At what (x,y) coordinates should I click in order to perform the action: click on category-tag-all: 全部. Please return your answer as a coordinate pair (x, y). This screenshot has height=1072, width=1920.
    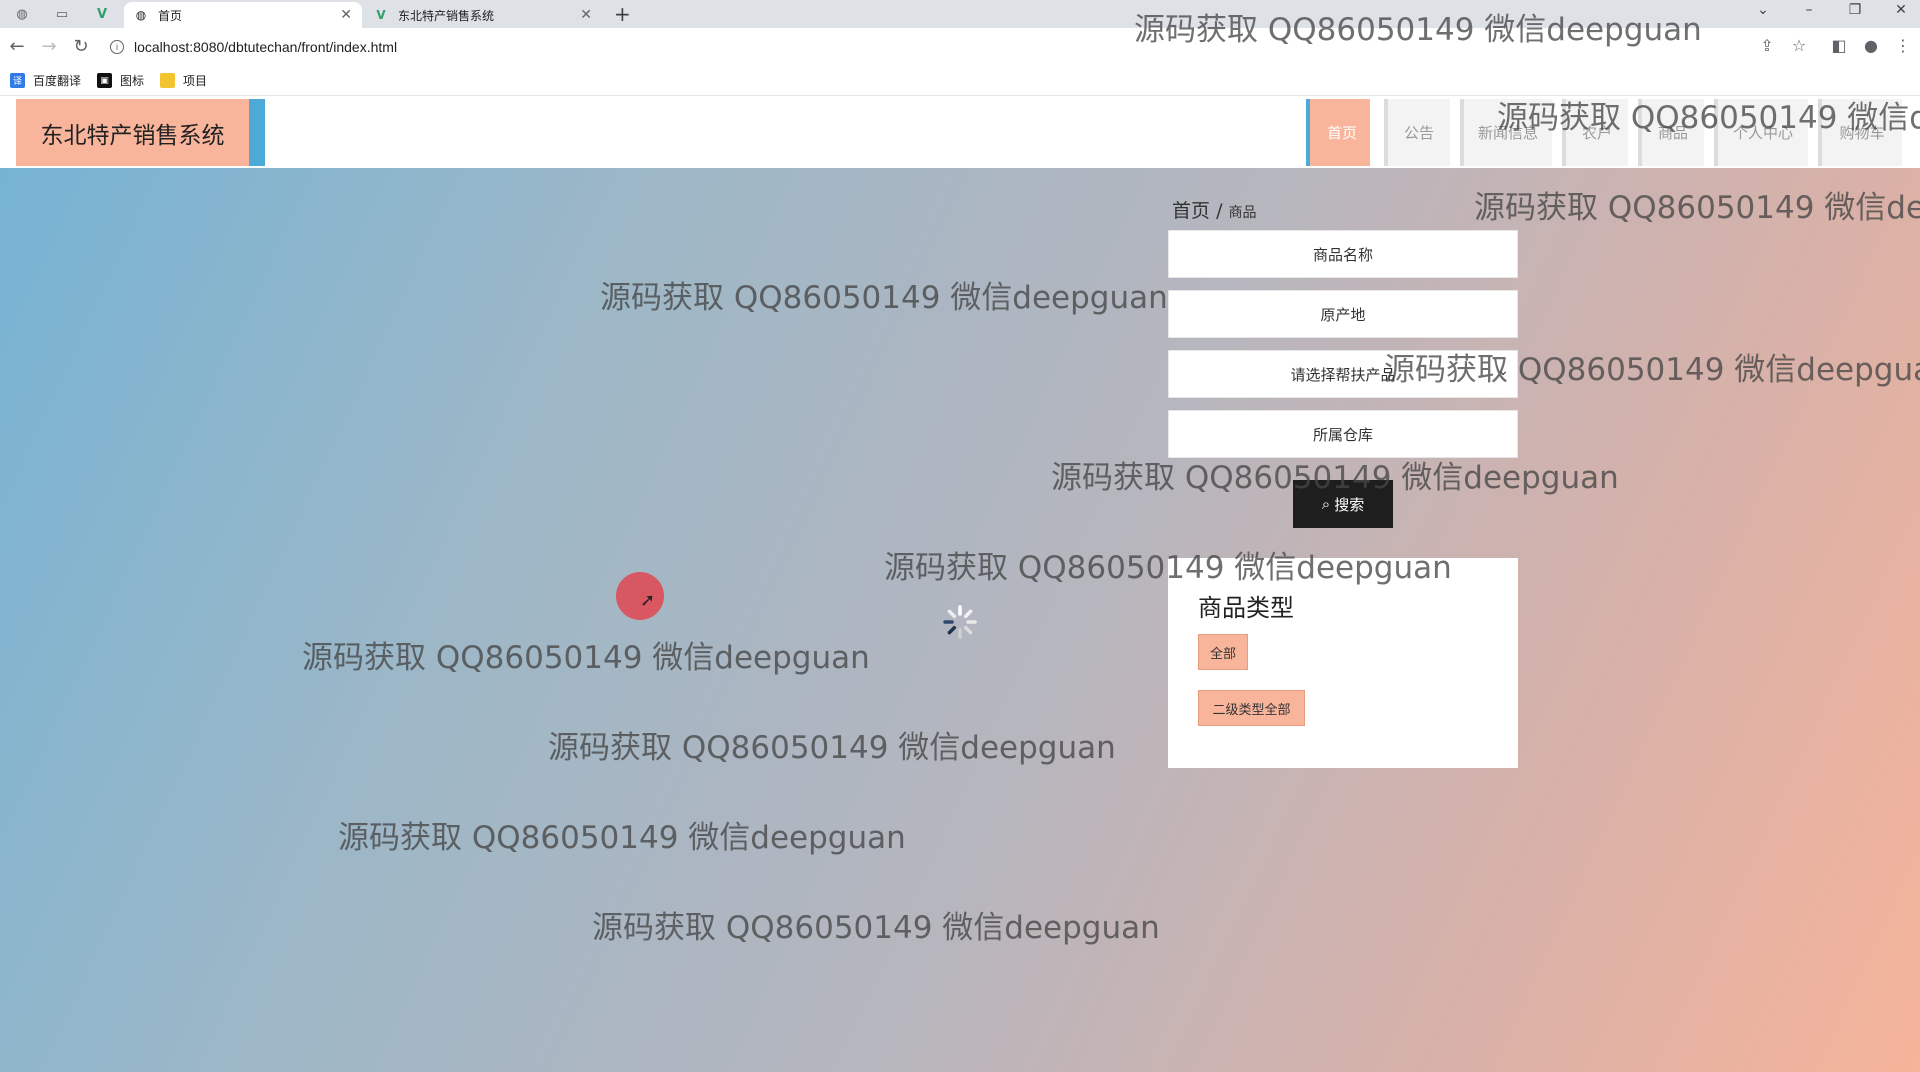
    Looking at the image, I should click on (1223, 652).